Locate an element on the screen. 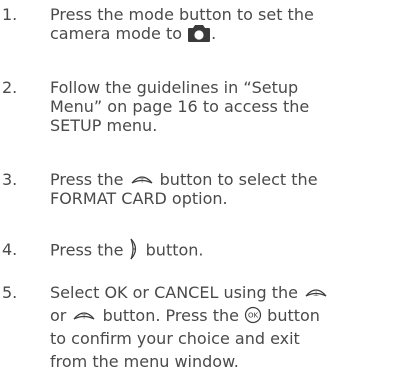 The image size is (393, 376). step-line-with-icon: Press the button. is located at coordinates (221, 250).